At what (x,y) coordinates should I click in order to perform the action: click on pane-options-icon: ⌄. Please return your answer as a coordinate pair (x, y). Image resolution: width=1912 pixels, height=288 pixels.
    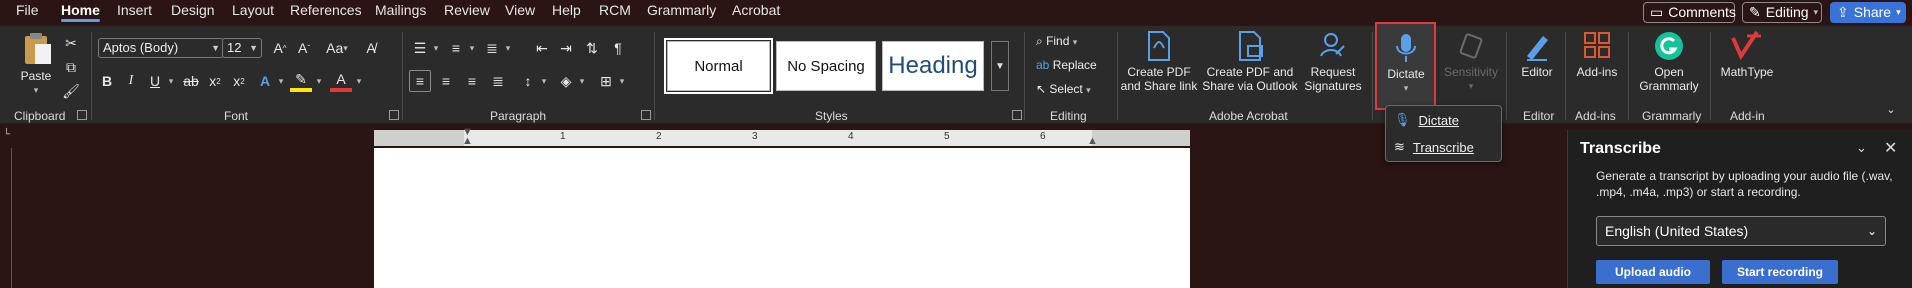
    Looking at the image, I should click on (1861, 148).